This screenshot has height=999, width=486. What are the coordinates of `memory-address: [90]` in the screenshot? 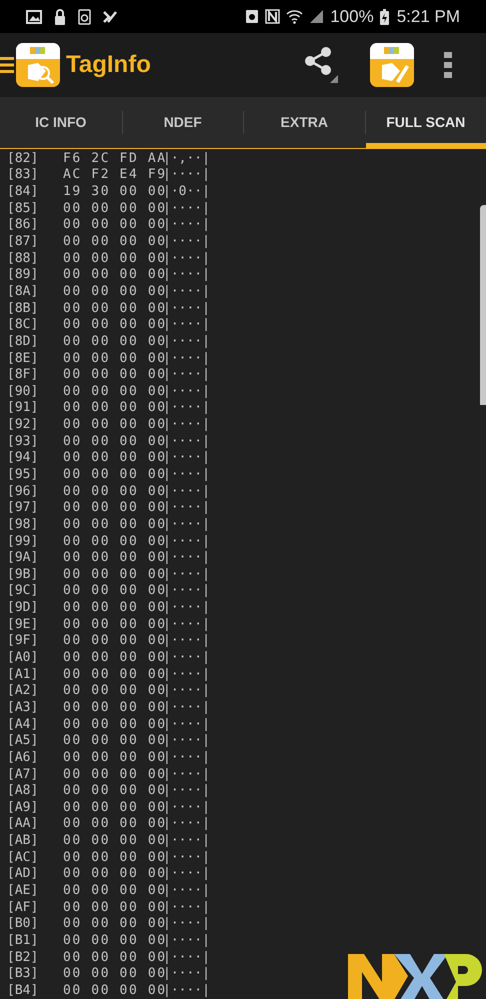 It's located at (23, 391).